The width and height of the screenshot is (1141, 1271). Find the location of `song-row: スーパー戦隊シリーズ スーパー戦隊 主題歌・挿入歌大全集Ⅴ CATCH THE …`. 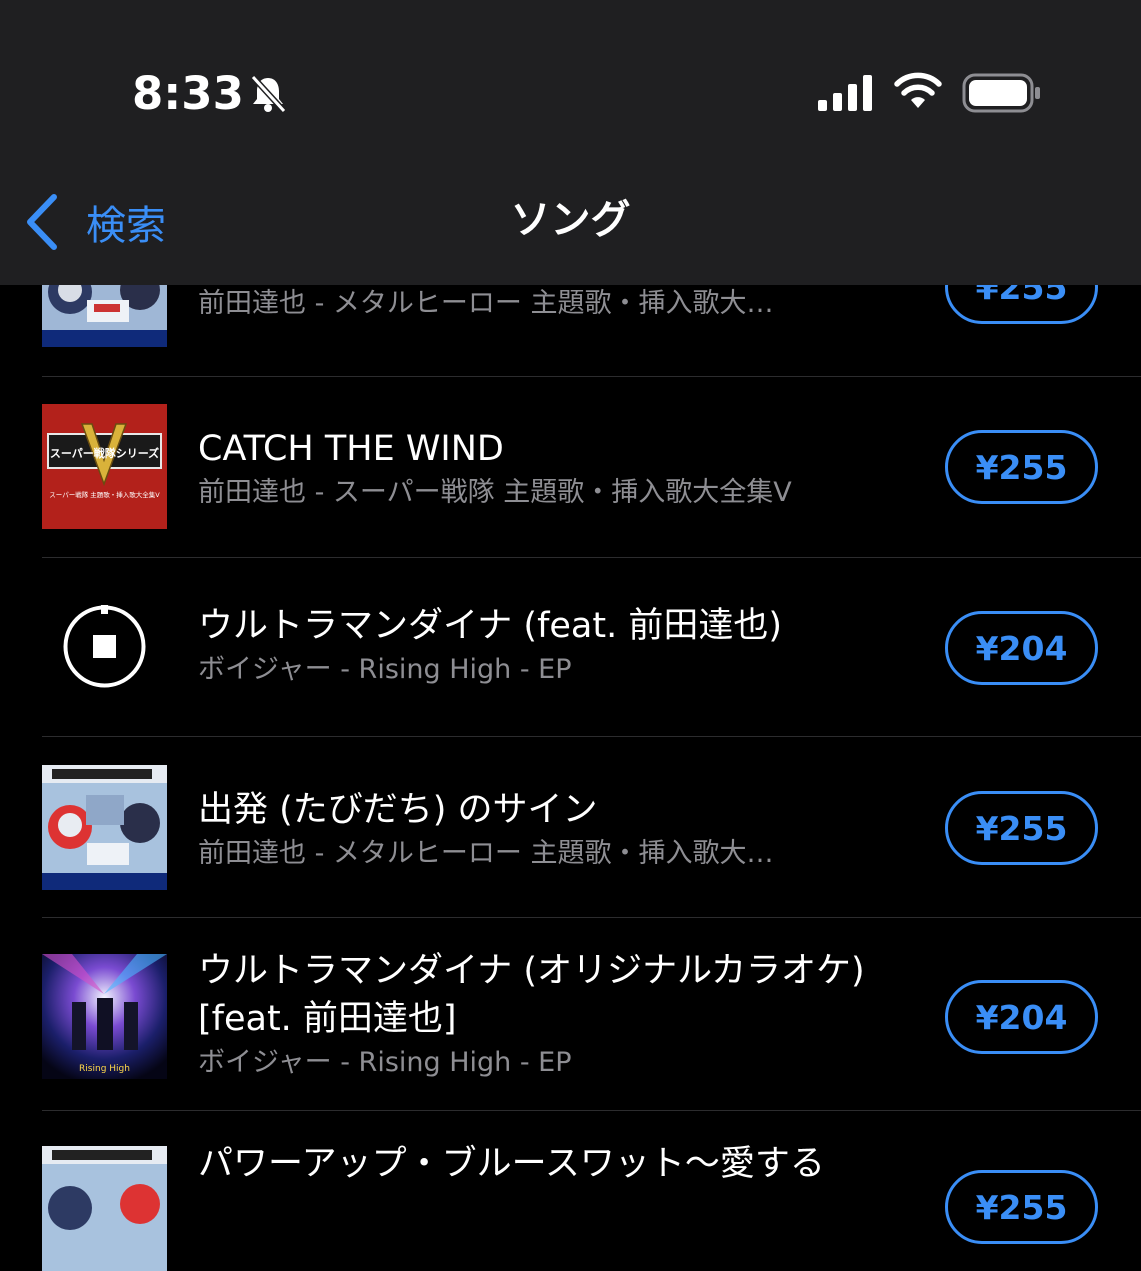

song-row: スーパー戦隊シリーズ スーパー戦隊 主題歌・挿入歌大全集Ⅴ CATCH THE … is located at coordinates (570, 466).